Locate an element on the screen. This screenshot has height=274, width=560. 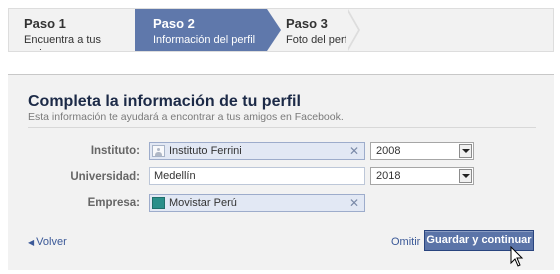
school-value: Instituto Ferrini is located at coordinates (205, 151).